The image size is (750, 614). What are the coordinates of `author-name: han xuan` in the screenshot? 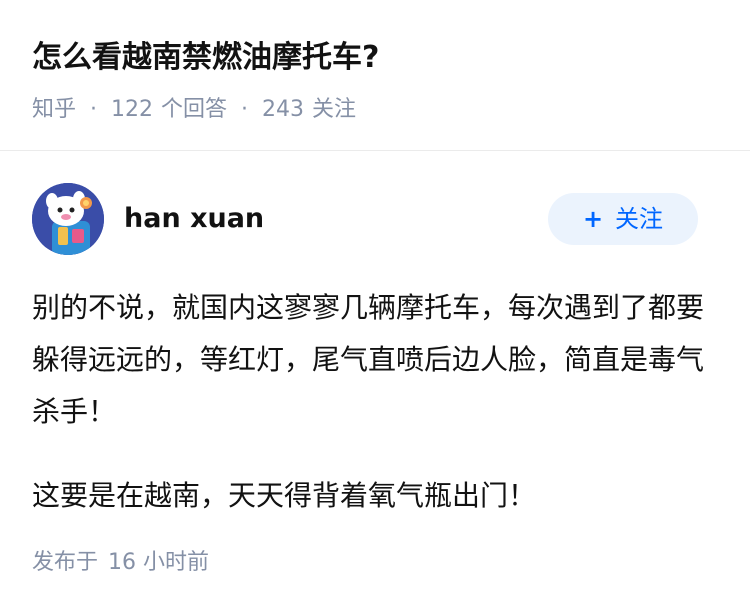 It's located at (194, 219).